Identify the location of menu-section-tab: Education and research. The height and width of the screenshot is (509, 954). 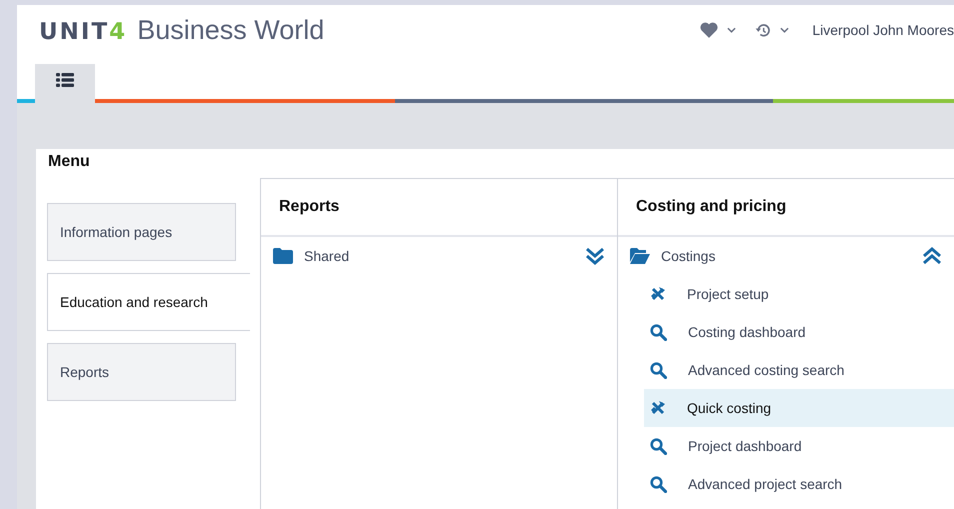
(148, 302).